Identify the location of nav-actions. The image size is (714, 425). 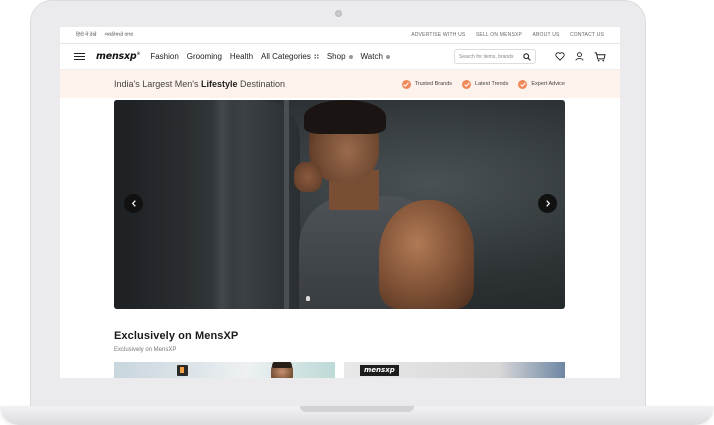
(530, 56).